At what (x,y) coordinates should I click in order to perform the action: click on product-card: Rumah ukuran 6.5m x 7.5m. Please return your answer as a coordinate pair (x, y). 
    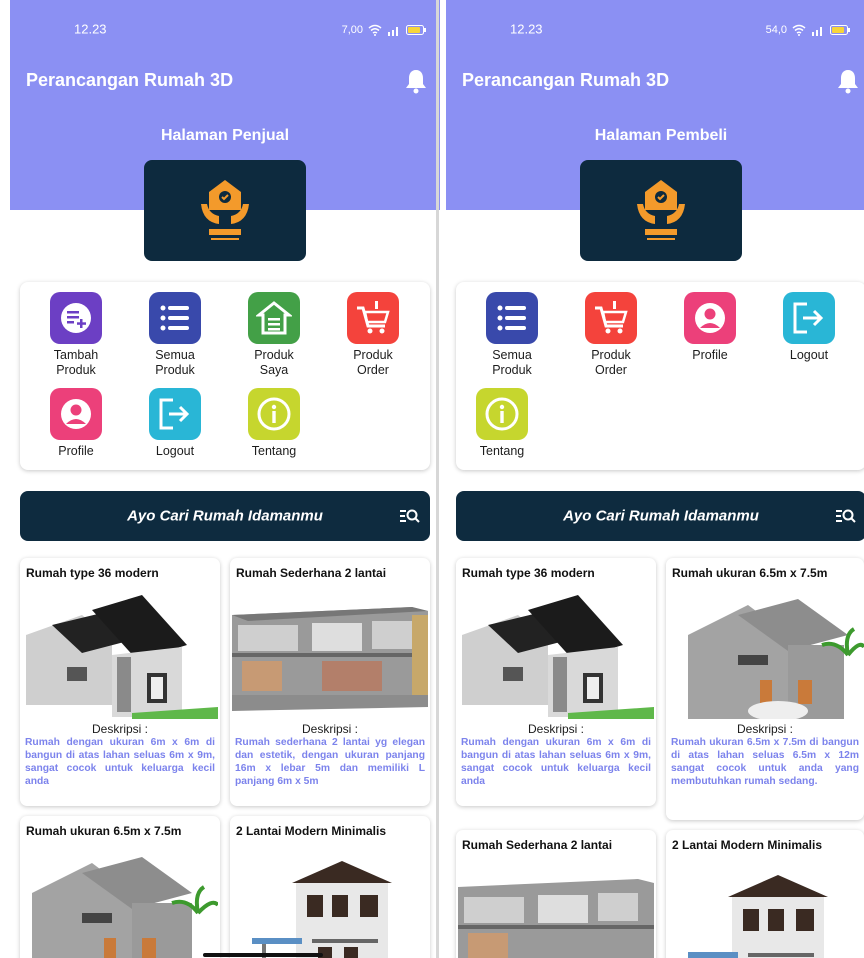
    Looking at the image, I should click on (120, 887).